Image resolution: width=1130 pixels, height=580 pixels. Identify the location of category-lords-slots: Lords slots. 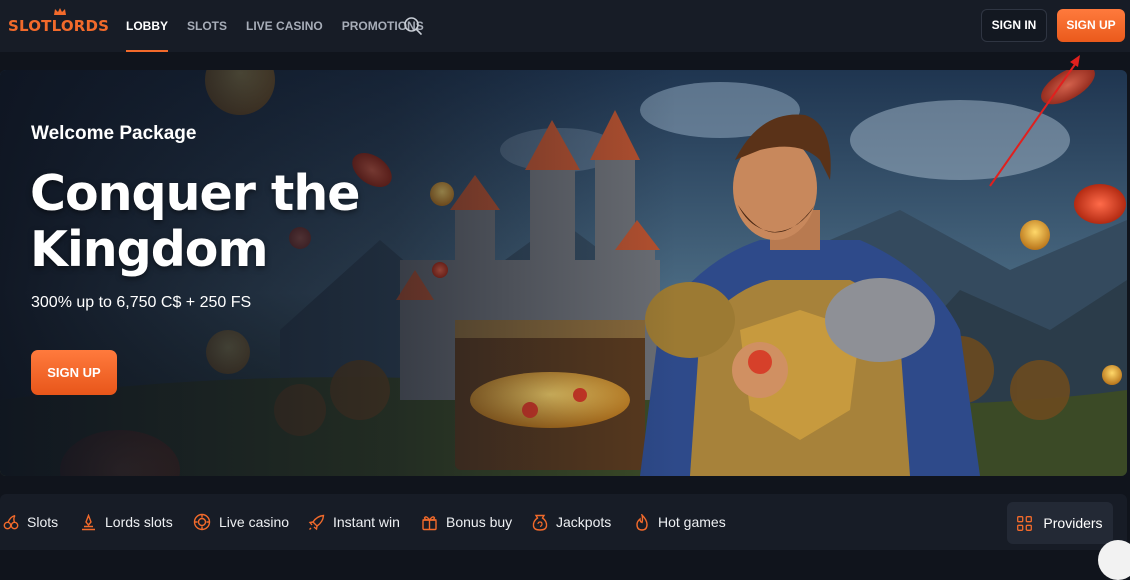
(126, 522).